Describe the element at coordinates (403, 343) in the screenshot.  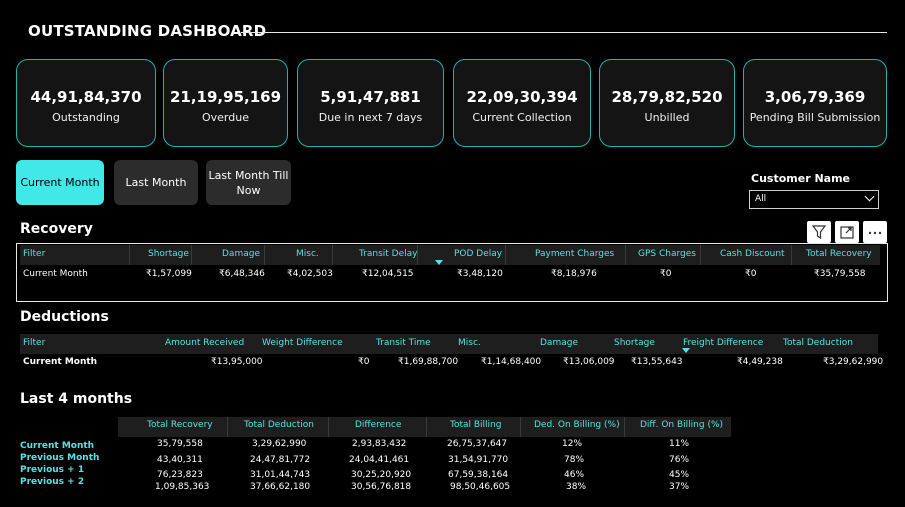
I see `deductions-col-transit-time: Transit Time` at that location.